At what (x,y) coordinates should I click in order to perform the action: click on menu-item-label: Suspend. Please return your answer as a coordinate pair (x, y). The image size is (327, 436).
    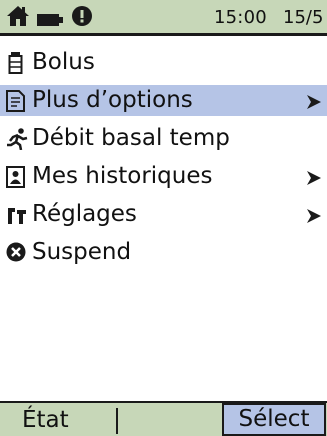
    Looking at the image, I should click on (82, 252).